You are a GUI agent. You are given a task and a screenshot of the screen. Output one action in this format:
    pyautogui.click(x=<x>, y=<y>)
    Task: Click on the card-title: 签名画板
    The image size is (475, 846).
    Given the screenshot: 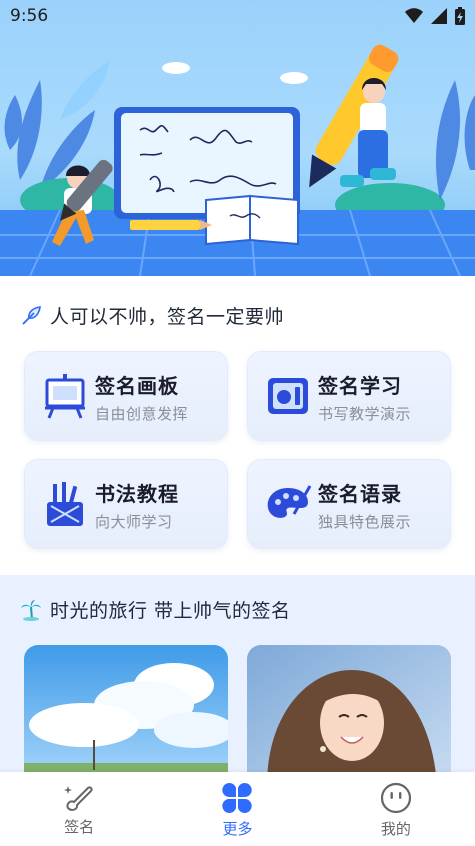 What is the action you would take?
    pyautogui.click(x=137, y=386)
    